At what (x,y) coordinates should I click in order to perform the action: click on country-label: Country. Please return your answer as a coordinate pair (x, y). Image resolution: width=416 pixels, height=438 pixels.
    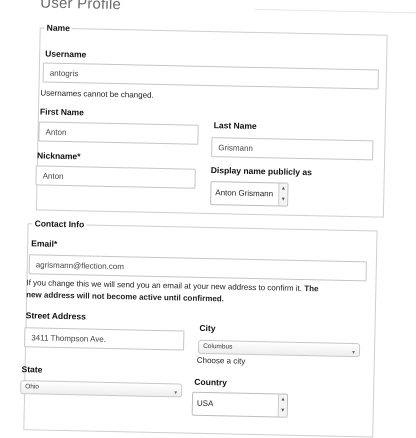
    Looking at the image, I should click on (211, 382).